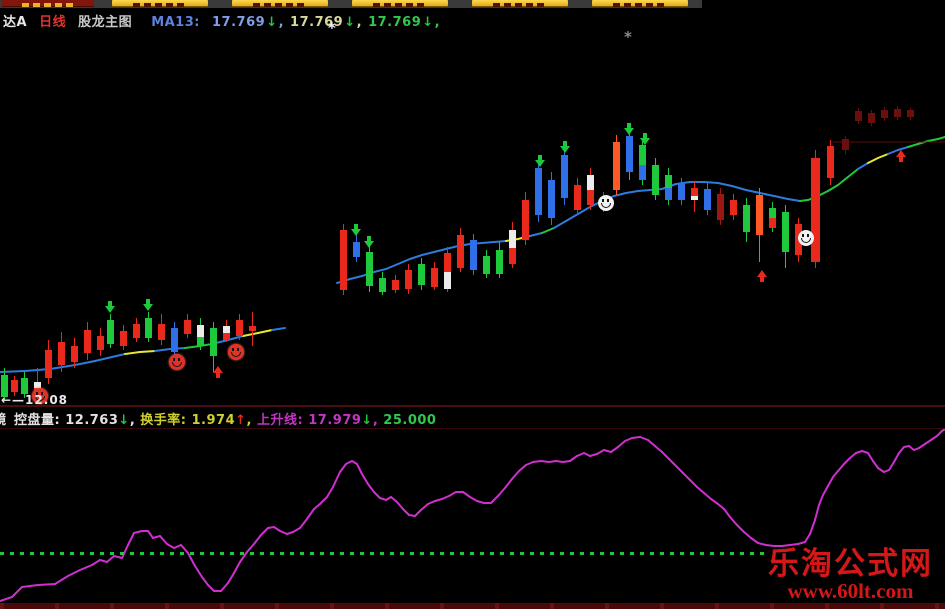 This screenshot has width=945, height=609. Describe the element at coordinates (335, 420) in the screenshot. I see `indicator-value-2: 17.979` at that location.